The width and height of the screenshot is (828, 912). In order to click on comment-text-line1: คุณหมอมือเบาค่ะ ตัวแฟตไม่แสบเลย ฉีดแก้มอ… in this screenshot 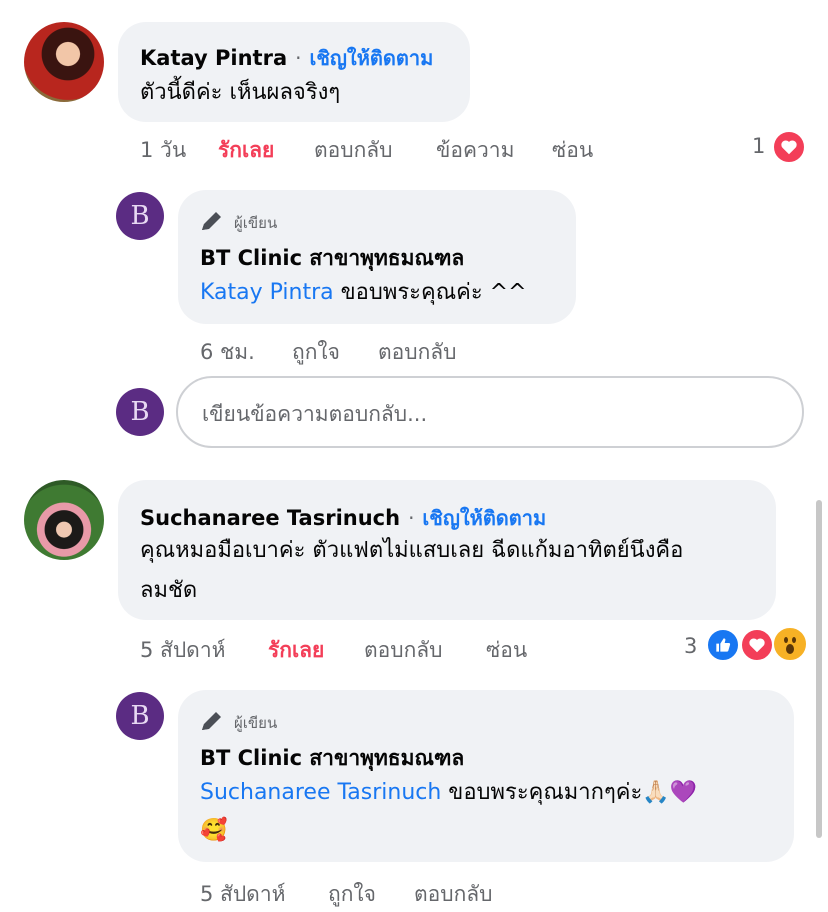, I will do `click(412, 550)`.